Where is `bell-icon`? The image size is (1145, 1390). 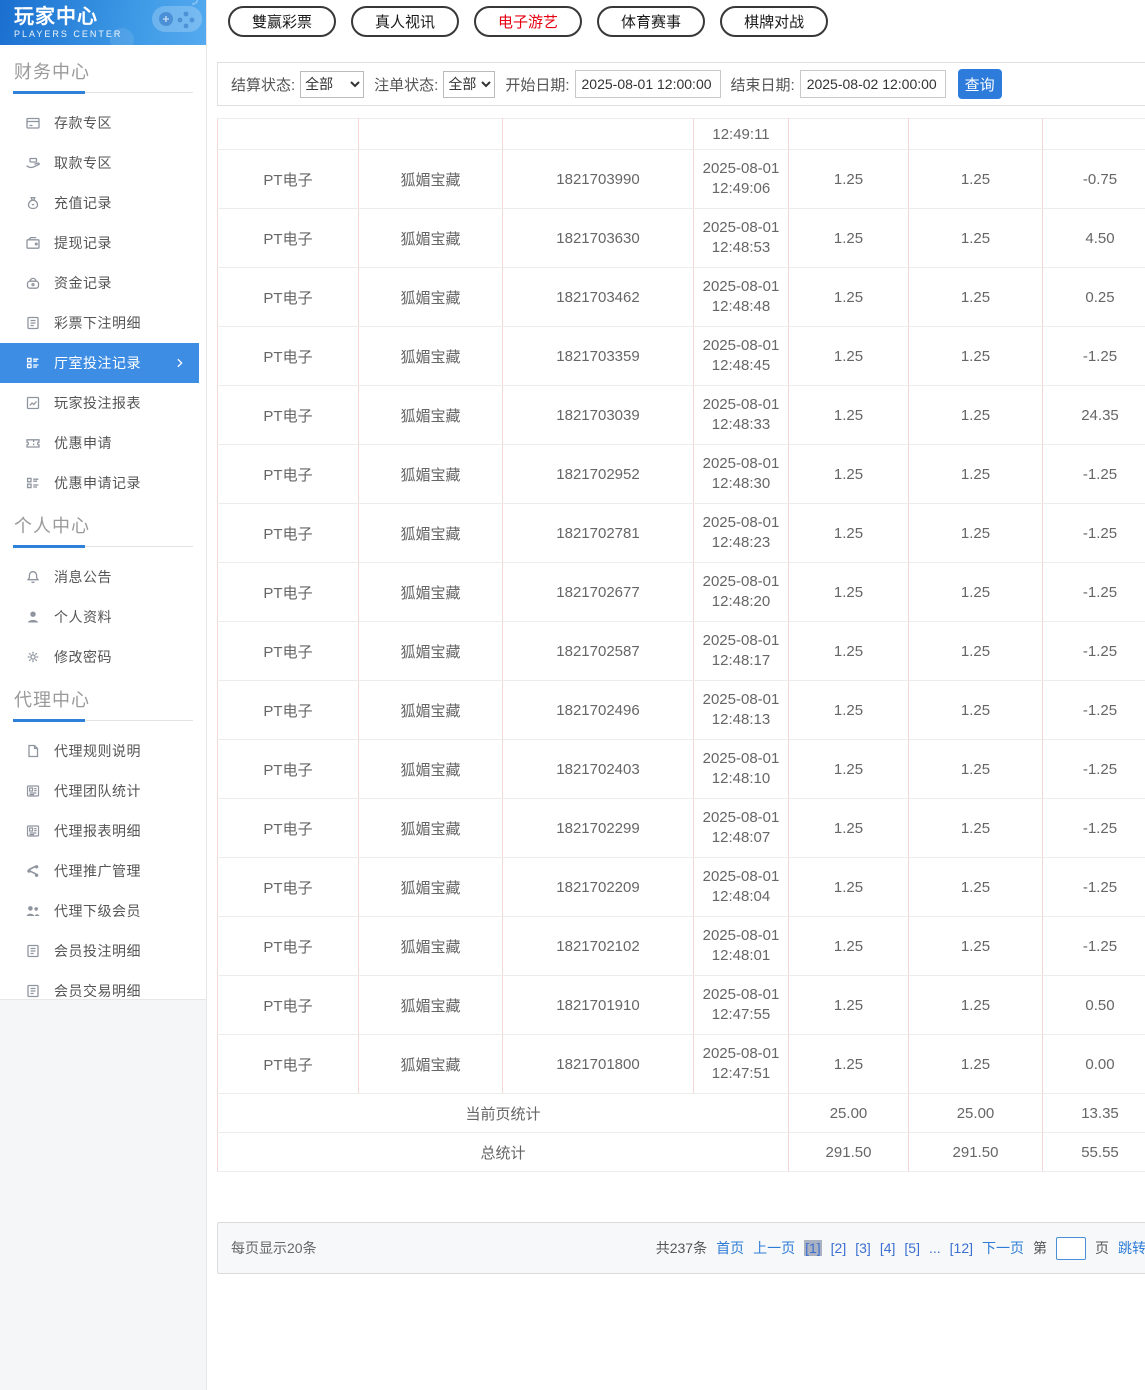 bell-icon is located at coordinates (33, 577).